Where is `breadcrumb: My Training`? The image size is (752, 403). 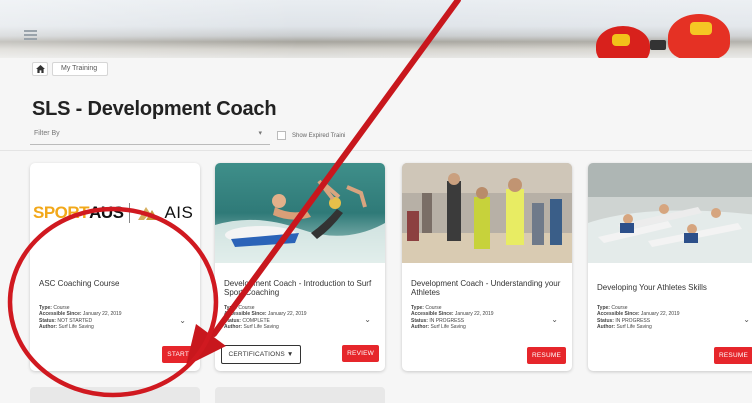
breadcrumb: My Training is located at coordinates (70, 69).